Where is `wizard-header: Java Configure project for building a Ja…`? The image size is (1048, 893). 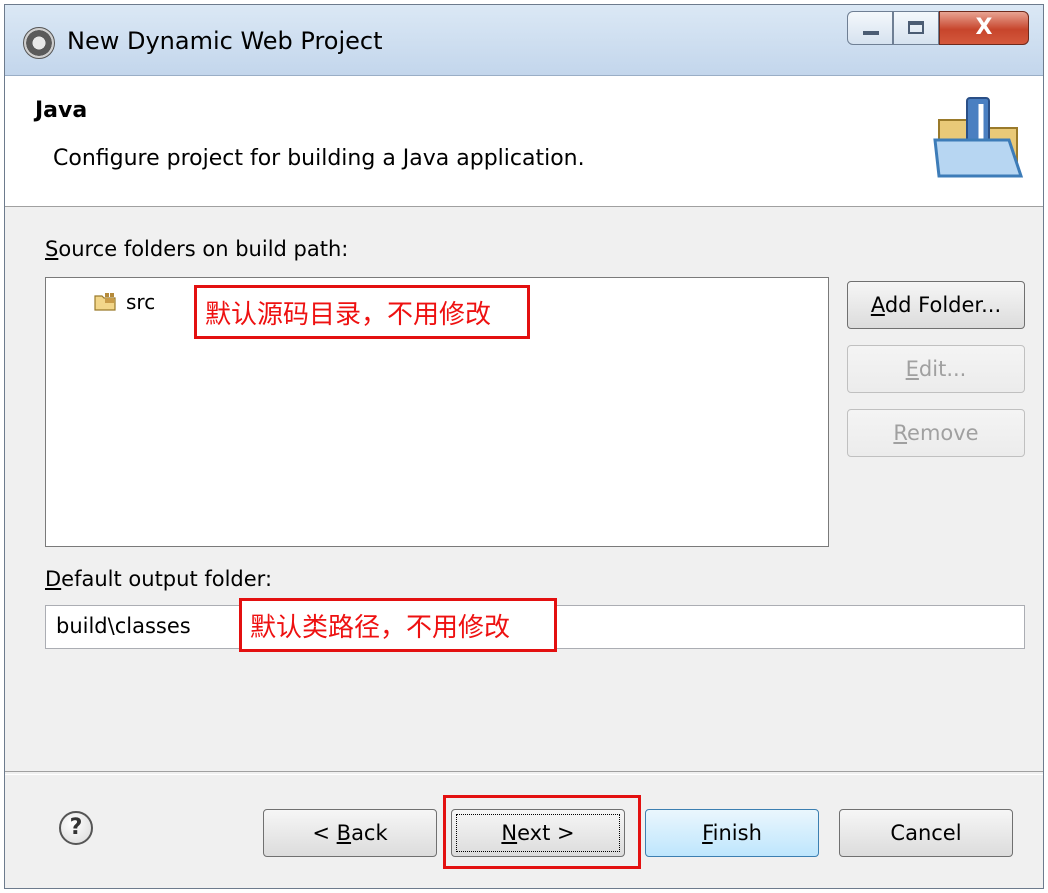
wizard-header: Java Configure project for building a Ja… is located at coordinates (524, 141).